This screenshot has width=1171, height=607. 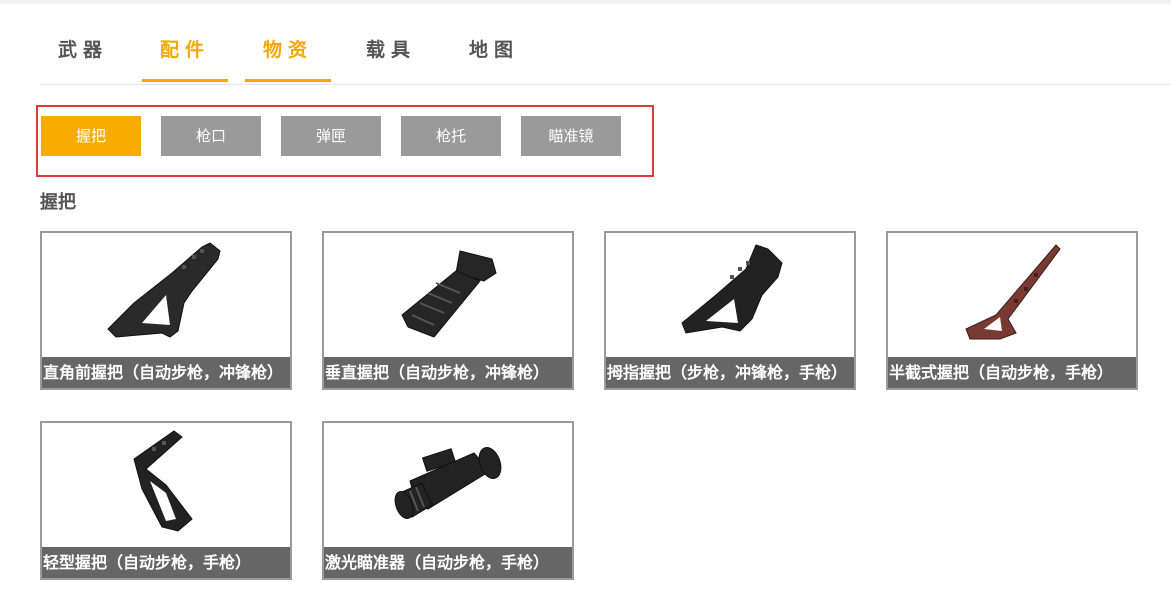 I want to click on item-card: 垂直握把（自动步枪，冲锋枪）, so click(x=448, y=310).